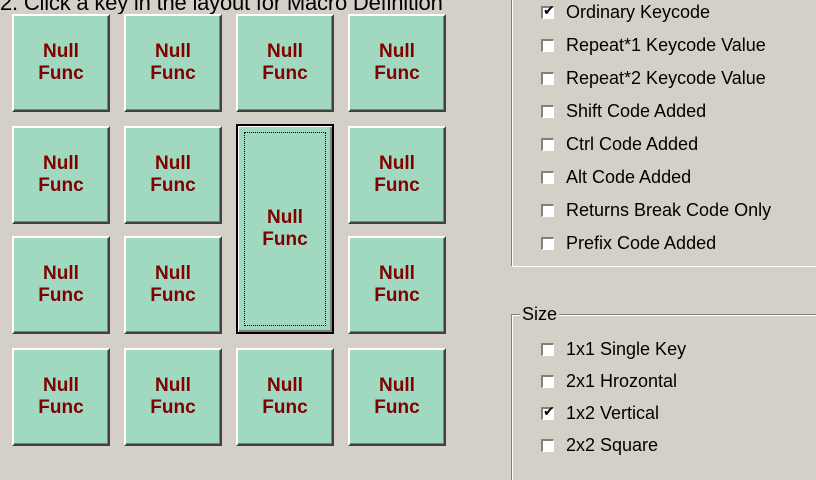  What do you see at coordinates (622, 380) in the screenshot?
I see `option-label: 2x1 Hrozontal` at bounding box center [622, 380].